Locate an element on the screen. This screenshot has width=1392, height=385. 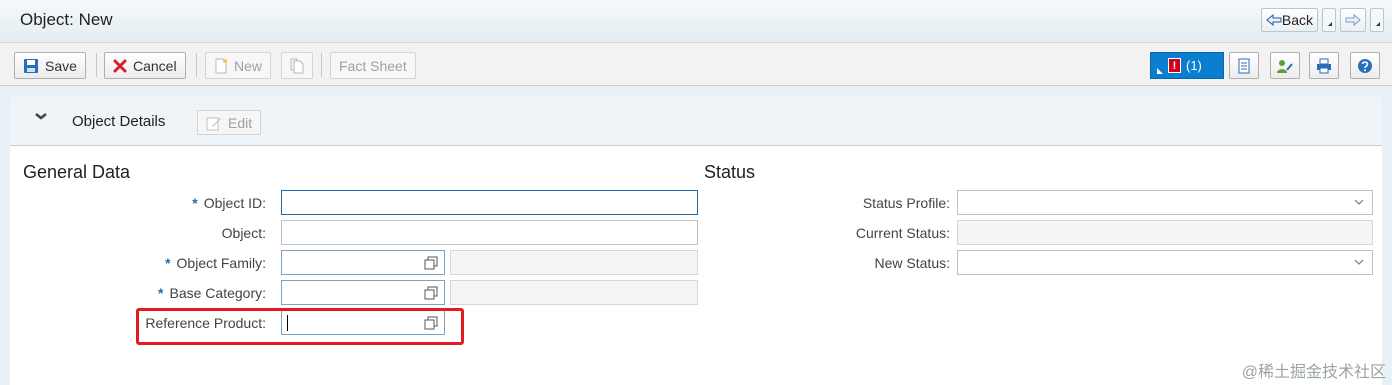
cancel-button: Cancel is located at coordinates (145, 65).